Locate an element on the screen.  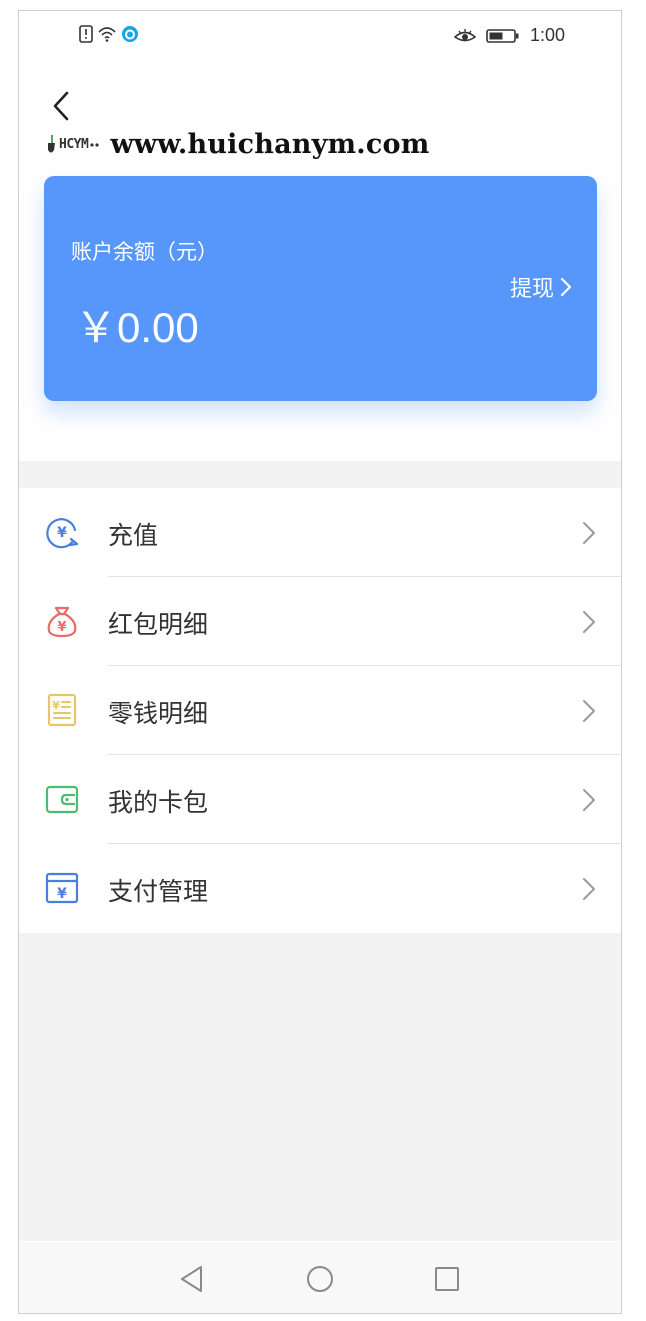
logo-dots-icon is located at coordinates (94, 144).